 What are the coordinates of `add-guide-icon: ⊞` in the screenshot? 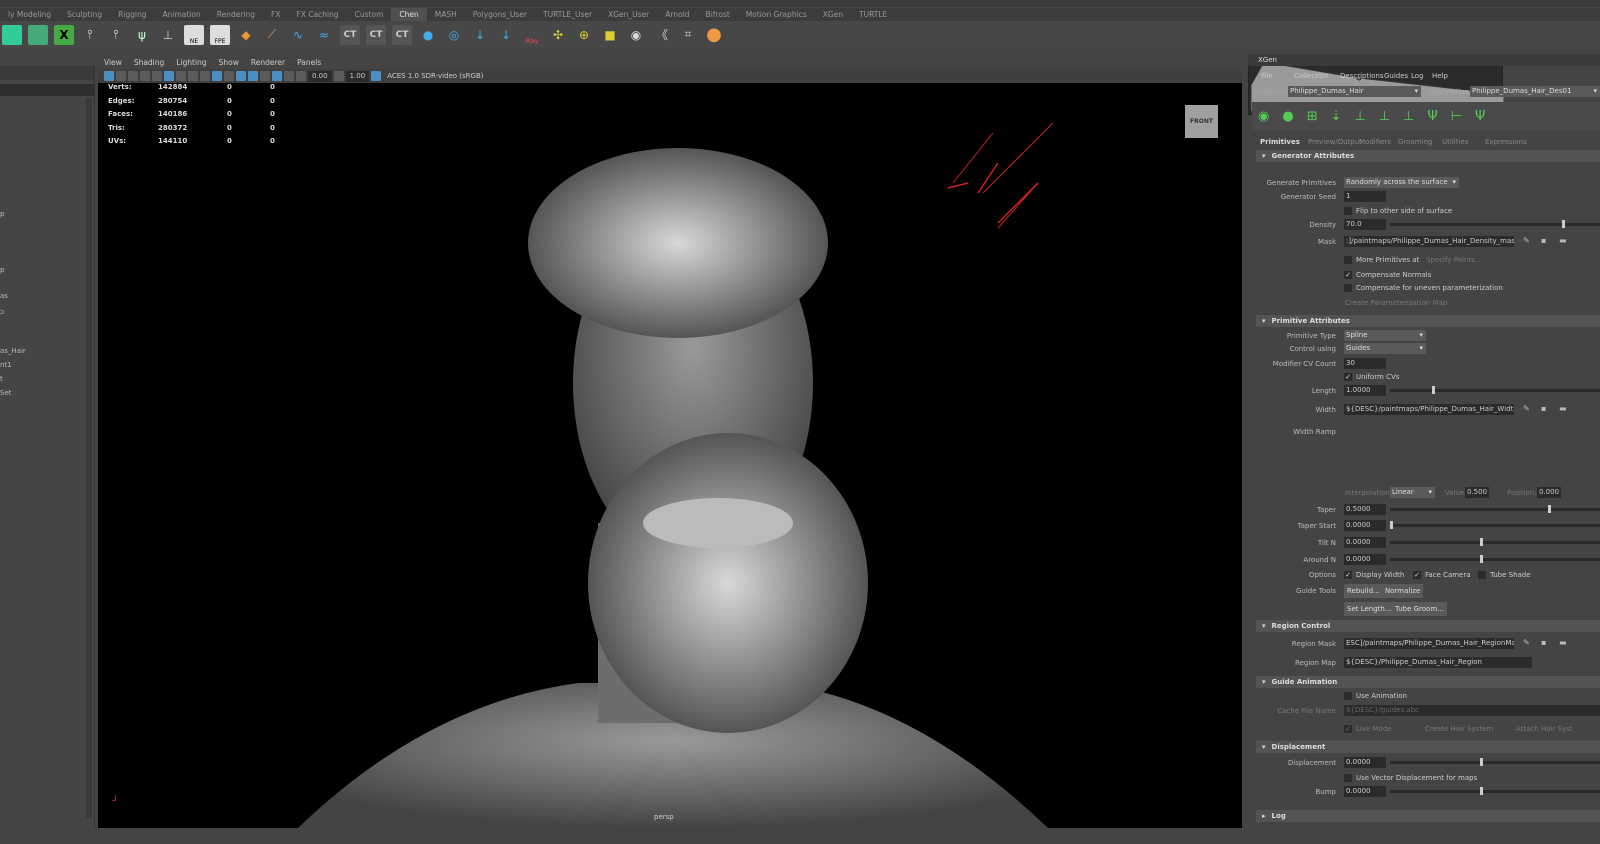 It's located at (1312, 116).